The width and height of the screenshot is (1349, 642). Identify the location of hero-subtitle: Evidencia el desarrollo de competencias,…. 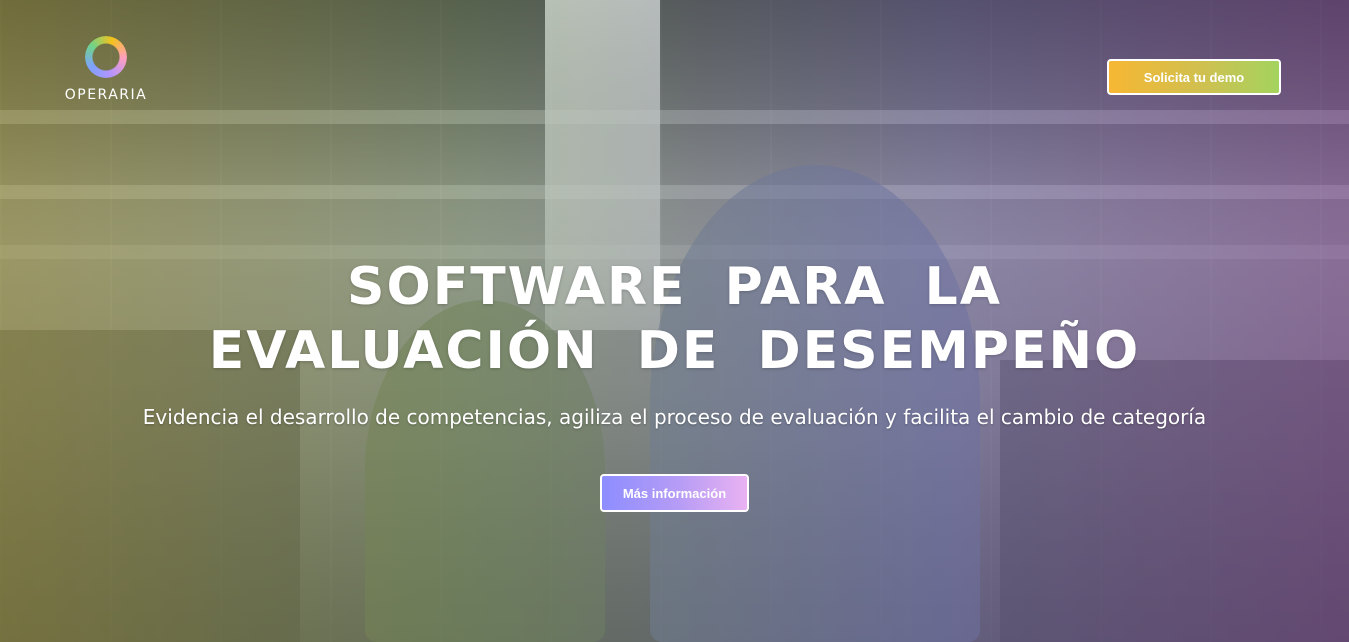
(674, 417).